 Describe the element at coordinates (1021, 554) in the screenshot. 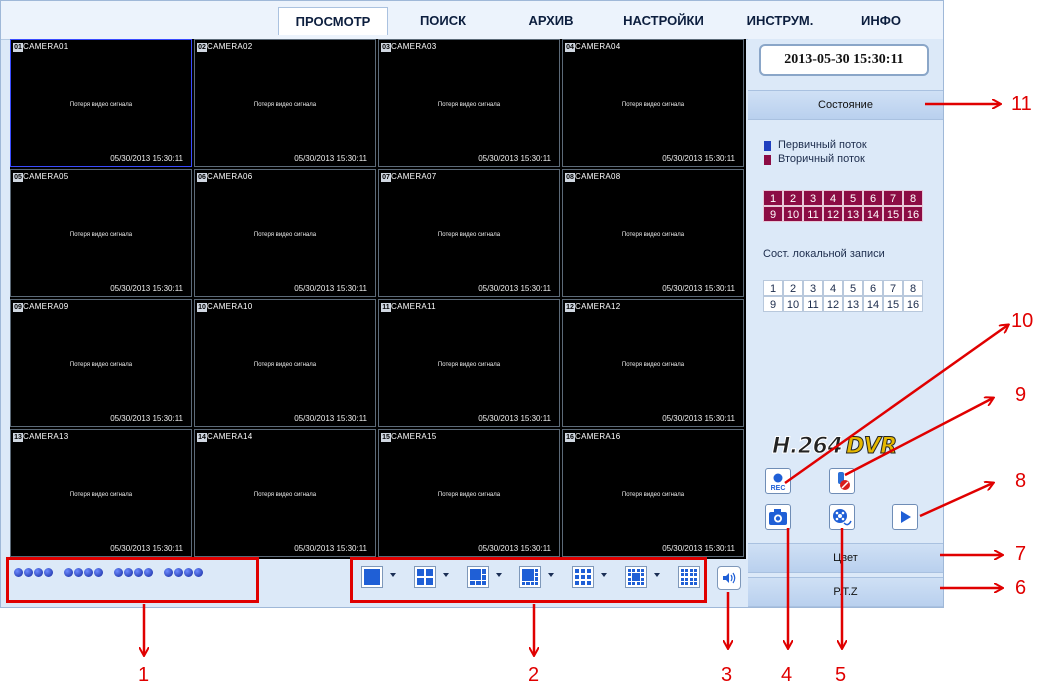

I see `annotation-7: 7` at that location.